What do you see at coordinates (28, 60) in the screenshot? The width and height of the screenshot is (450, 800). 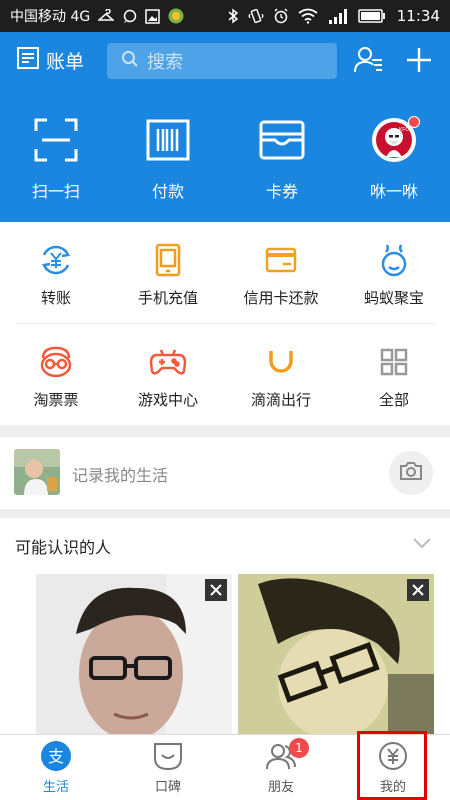 I see `bill-icon` at bounding box center [28, 60].